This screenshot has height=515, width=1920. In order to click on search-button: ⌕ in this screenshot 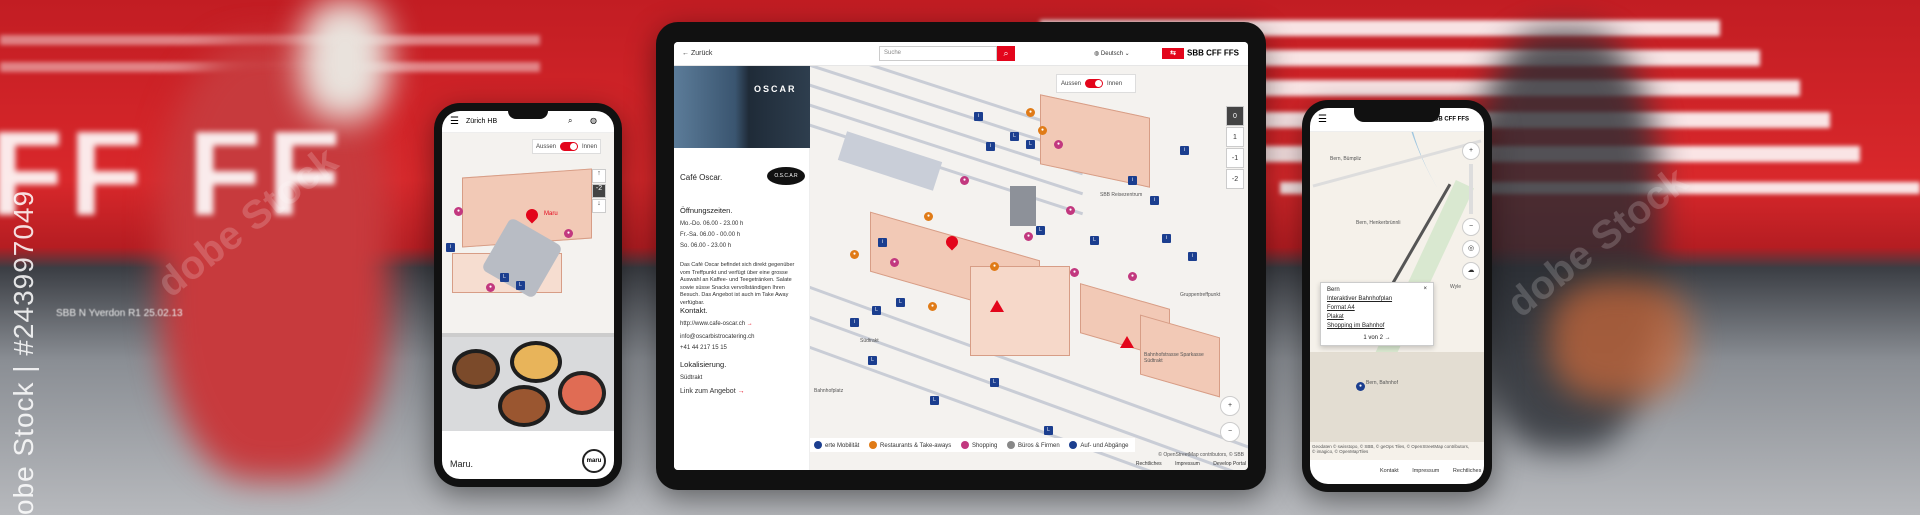, I will do `click(1006, 53)`.